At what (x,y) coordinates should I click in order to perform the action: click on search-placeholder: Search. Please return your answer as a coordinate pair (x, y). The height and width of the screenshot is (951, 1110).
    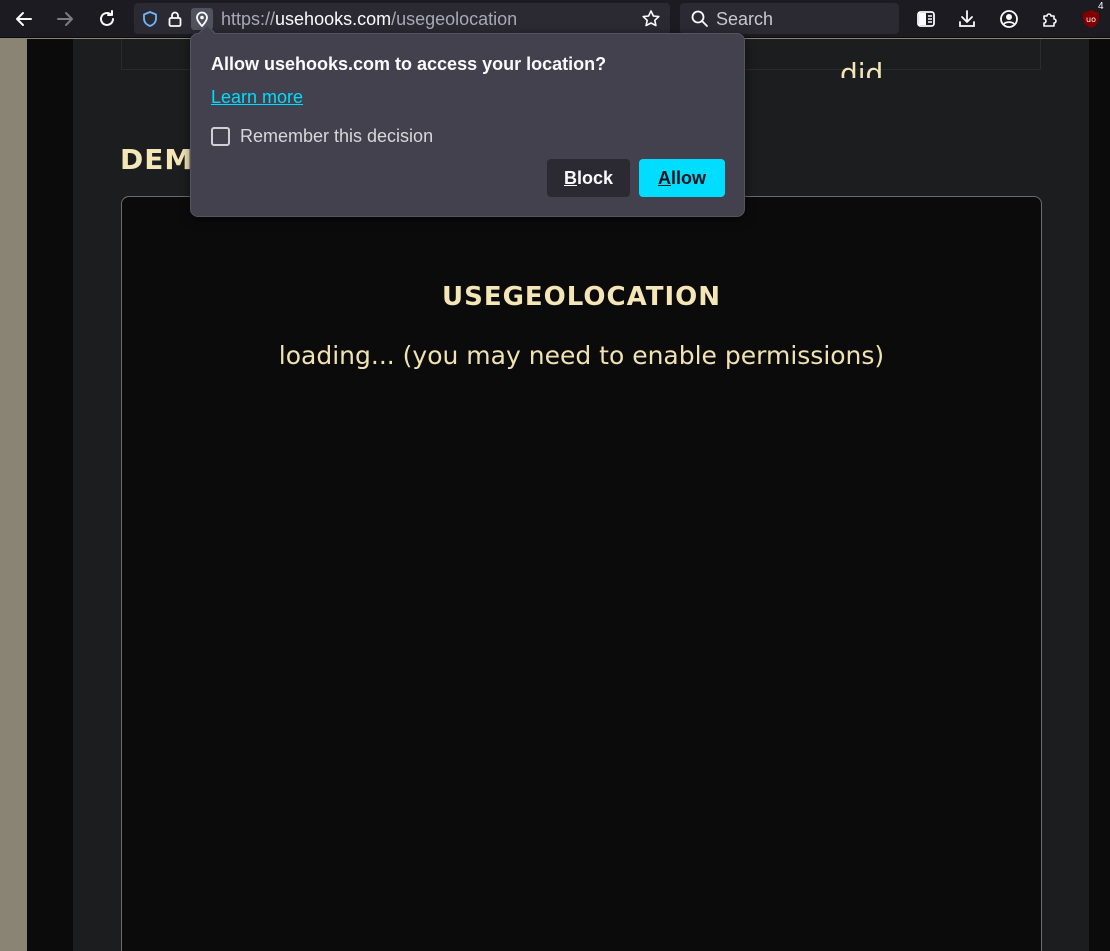
    Looking at the image, I should click on (745, 19).